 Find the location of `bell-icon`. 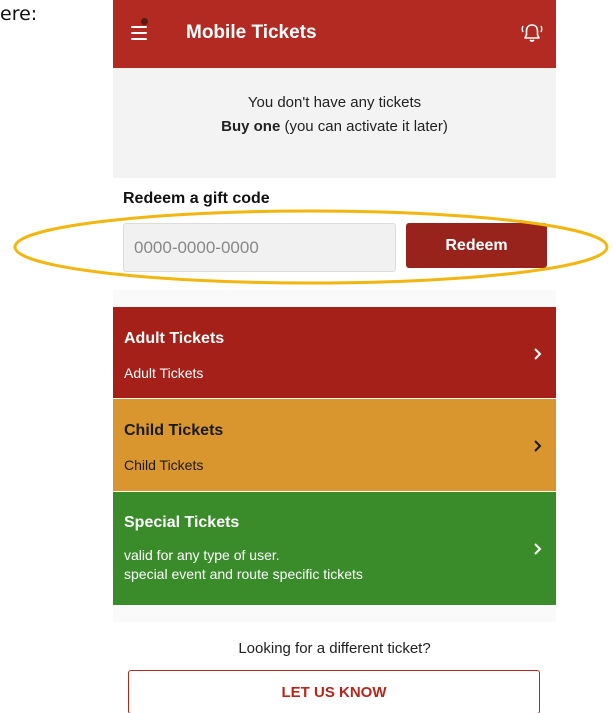

bell-icon is located at coordinates (532, 33).